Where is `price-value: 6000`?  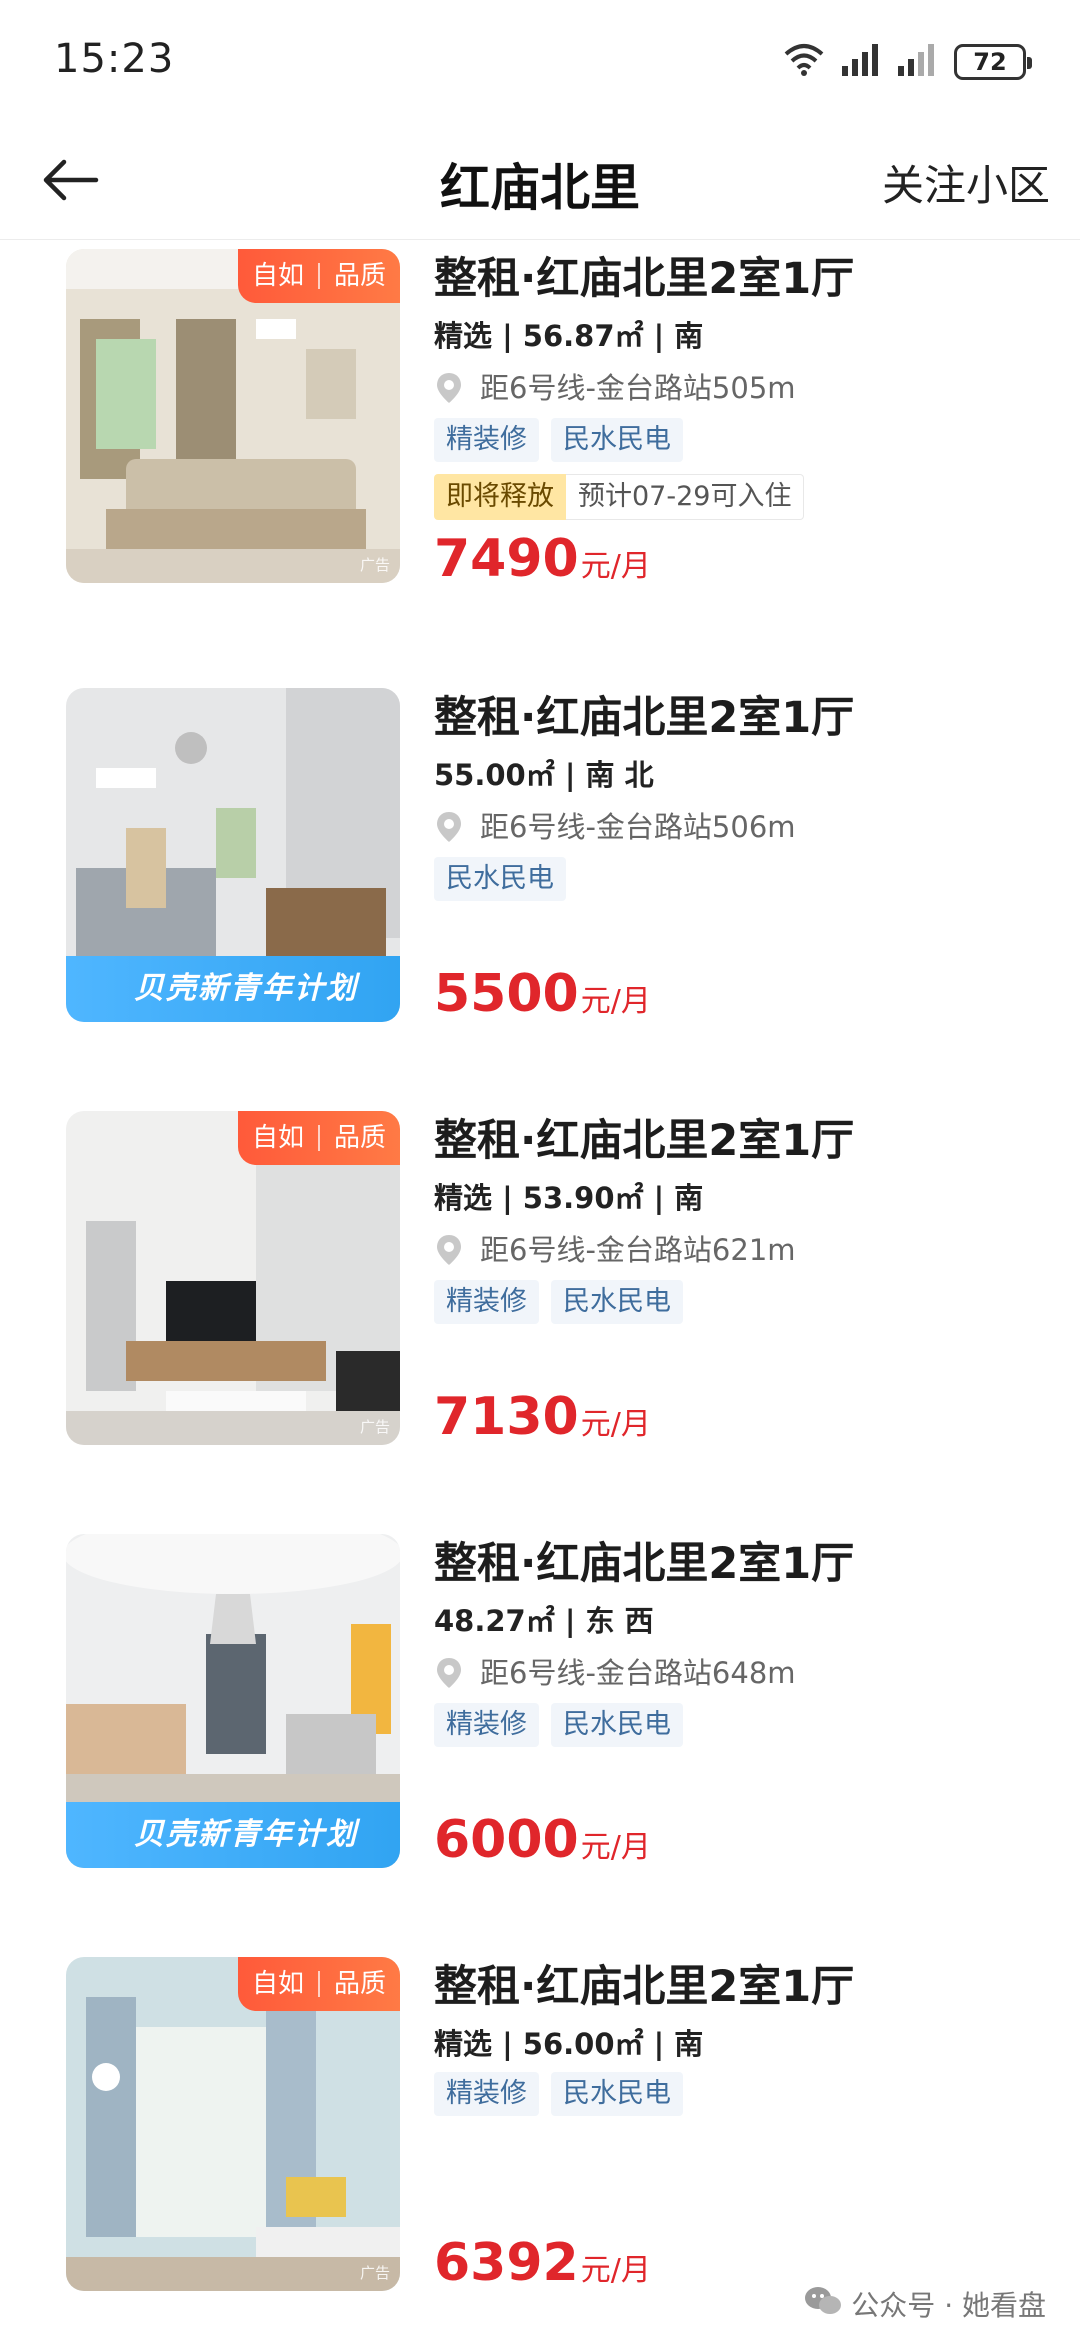 price-value: 6000 is located at coordinates (506, 1840).